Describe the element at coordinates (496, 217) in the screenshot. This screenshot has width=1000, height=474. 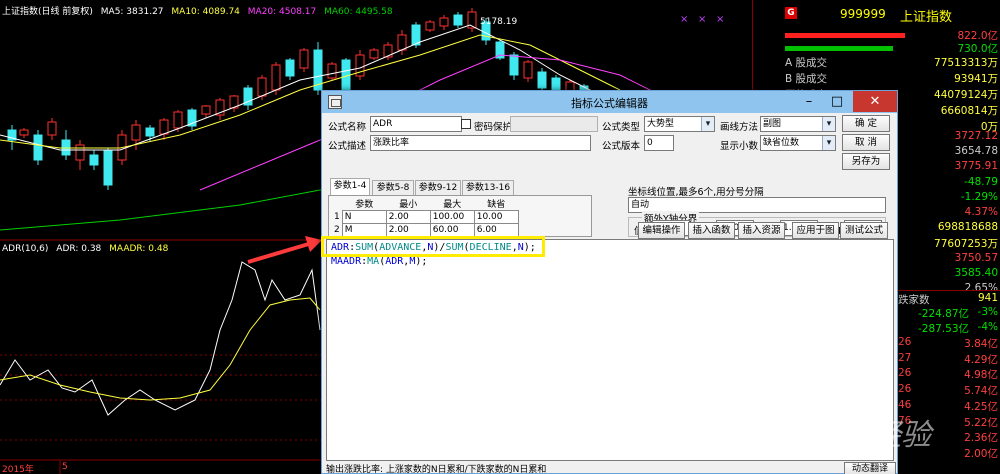
I see `param-default-input: 10.00` at that location.